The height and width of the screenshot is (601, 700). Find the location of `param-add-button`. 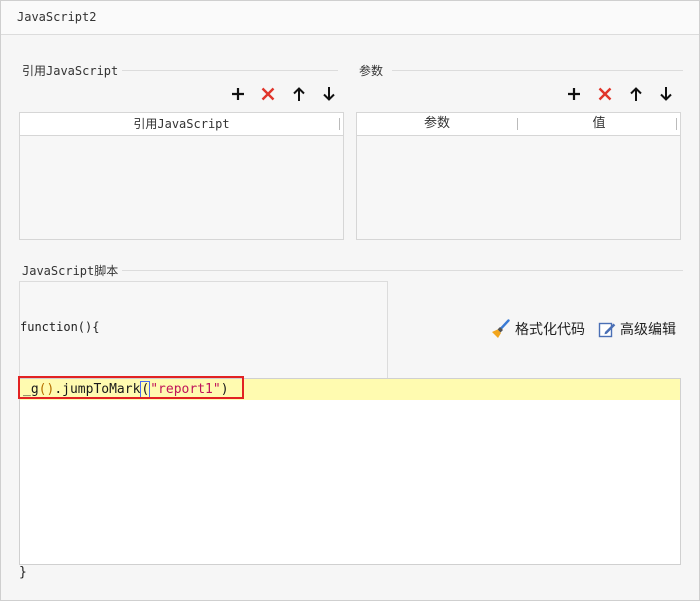

param-add-button is located at coordinates (574, 94).